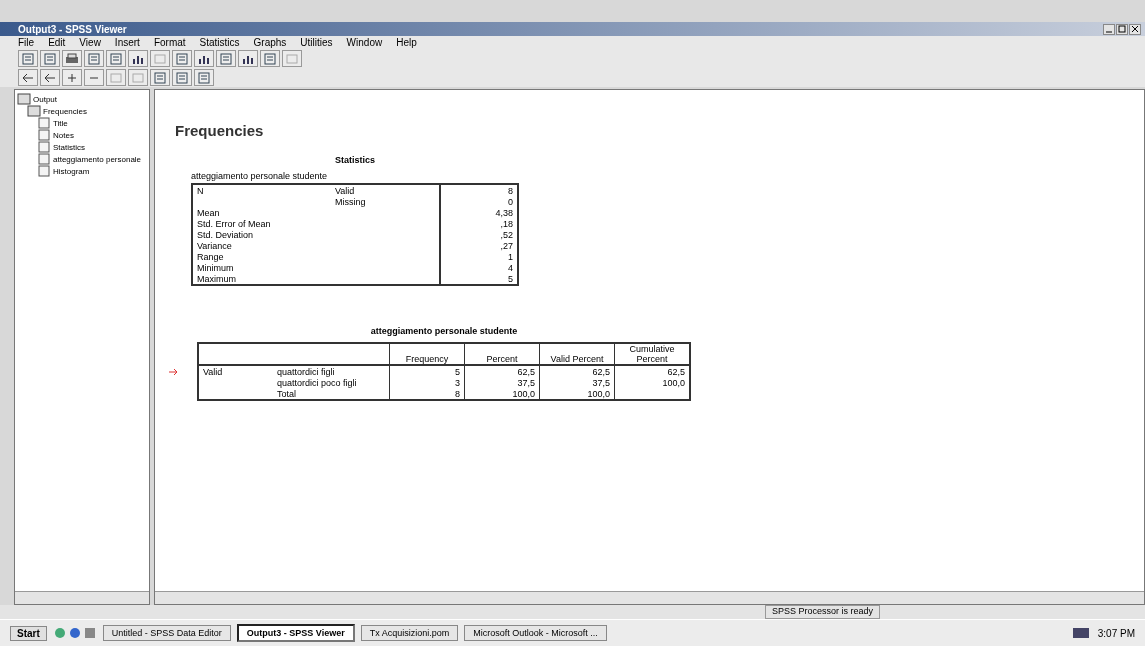  Describe the element at coordinates (219, 42) in the screenshot. I see `menu-item: Statistics` at that location.